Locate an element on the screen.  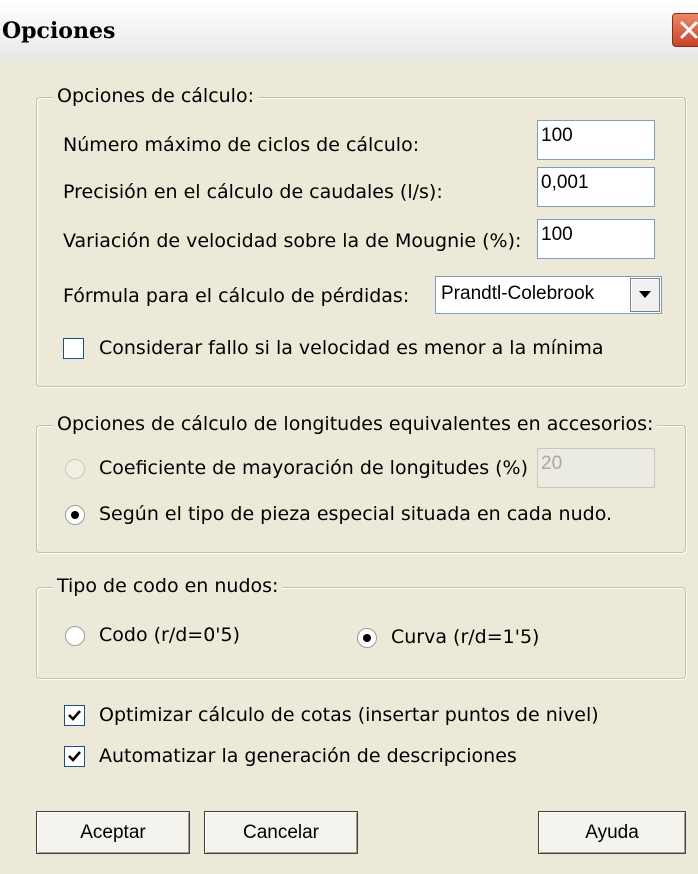
precision-input: 0,001 is located at coordinates (596, 187).